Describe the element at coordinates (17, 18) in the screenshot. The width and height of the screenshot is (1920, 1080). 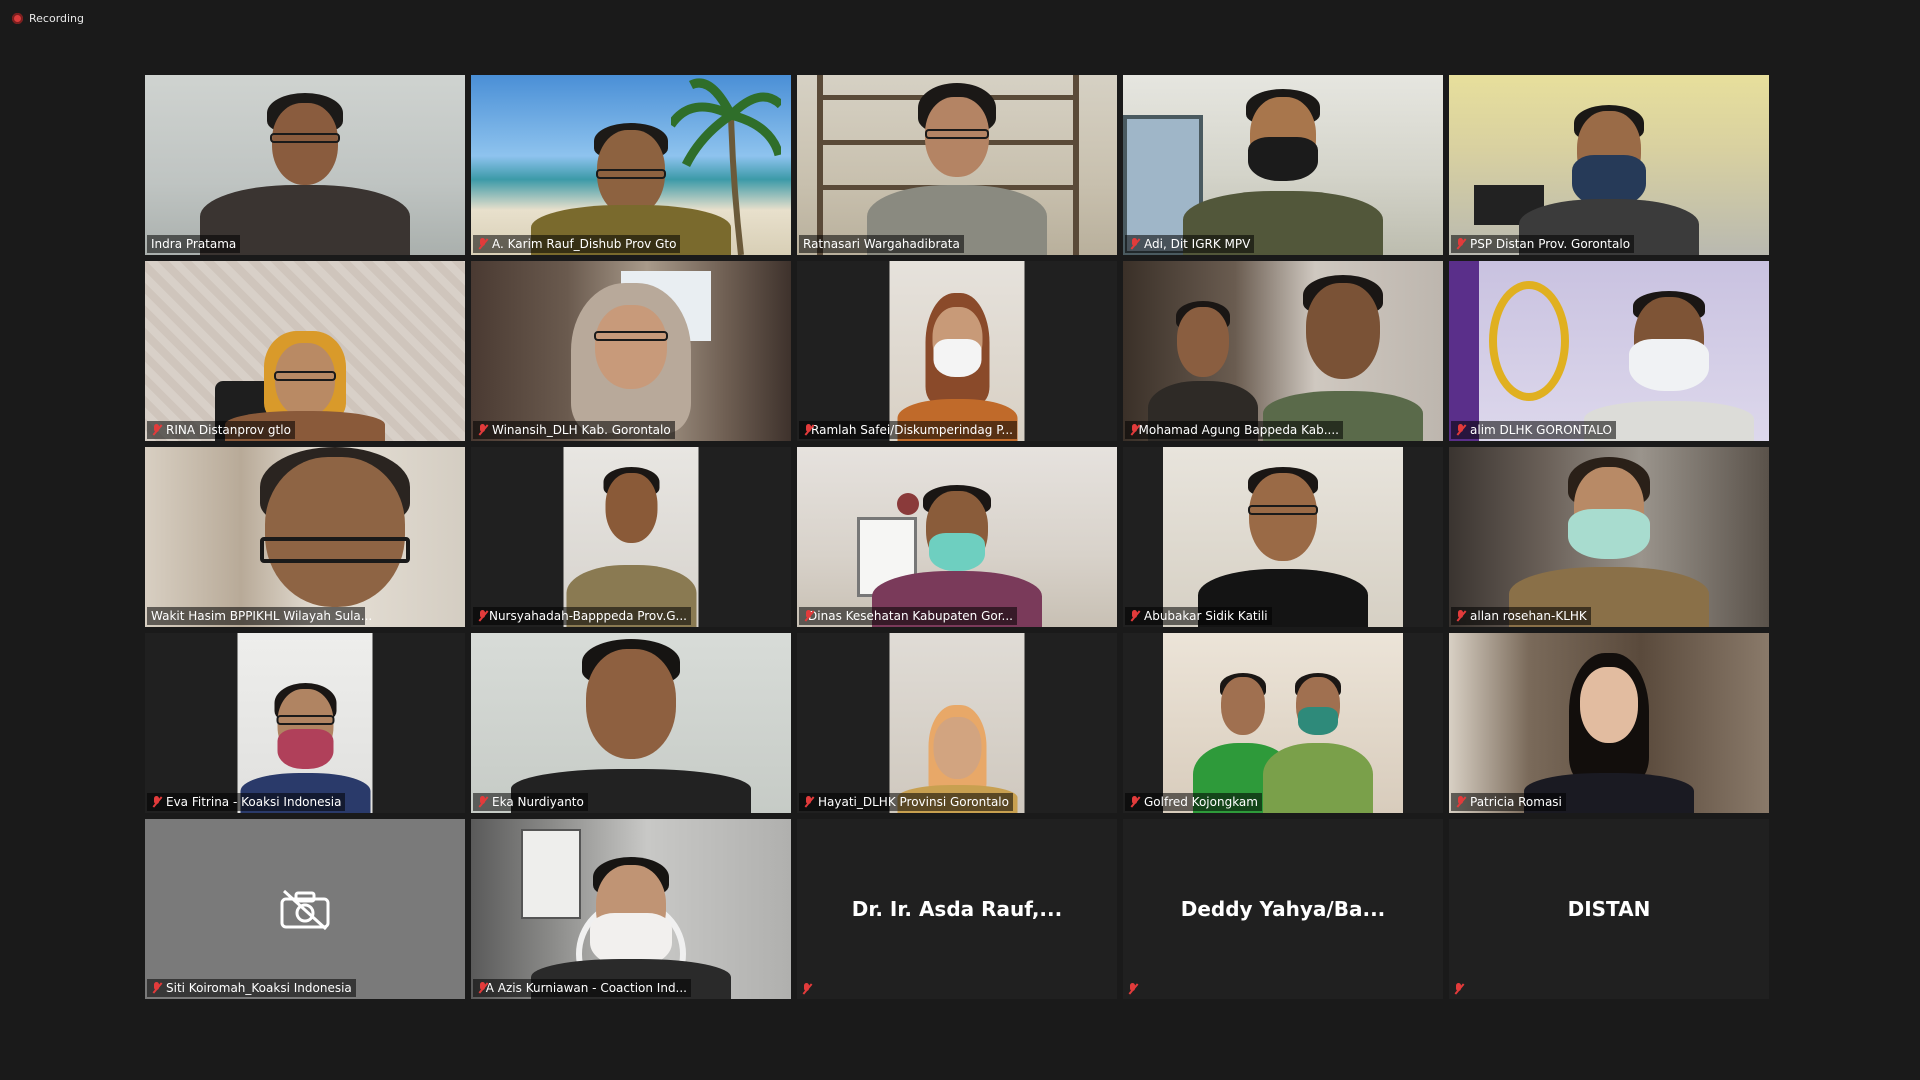
I see `recording-dot-icon` at that location.